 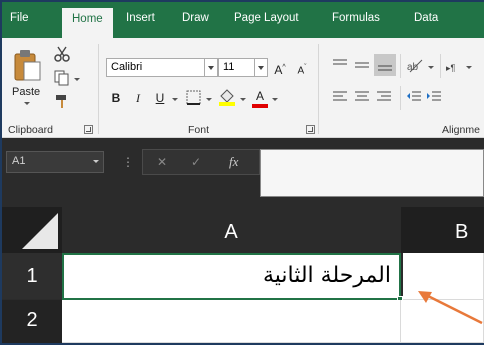 I want to click on increase-indent-icon, so click(x=434, y=97).